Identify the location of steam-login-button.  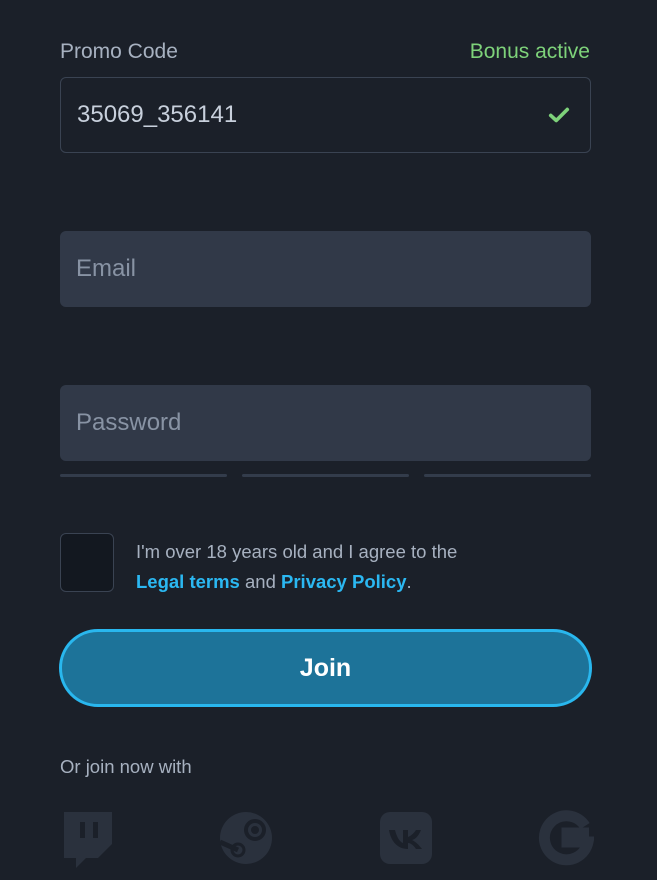
(246, 838).